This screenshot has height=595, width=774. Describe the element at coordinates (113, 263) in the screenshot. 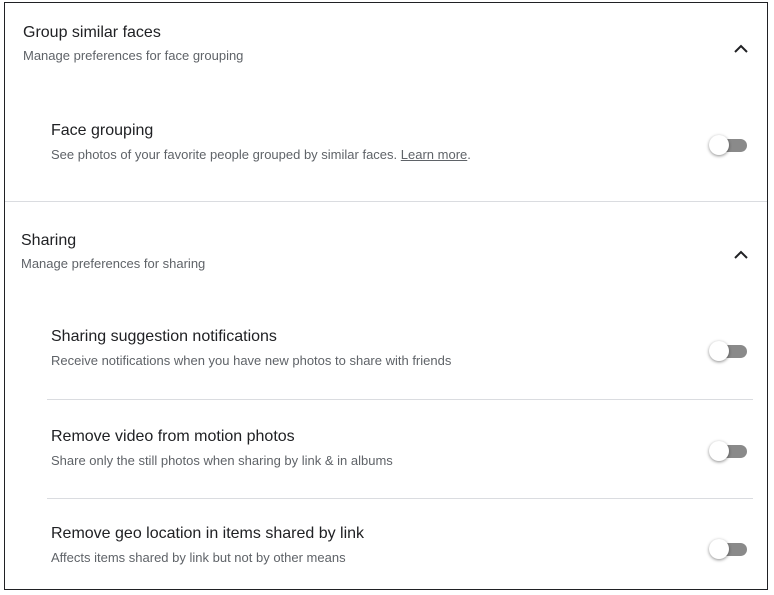

I see `section-subtitle: Manage preferences for sharing` at that location.